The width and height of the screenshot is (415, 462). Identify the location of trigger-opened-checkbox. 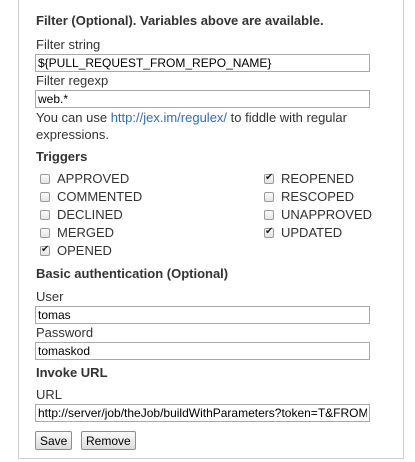
(45, 250).